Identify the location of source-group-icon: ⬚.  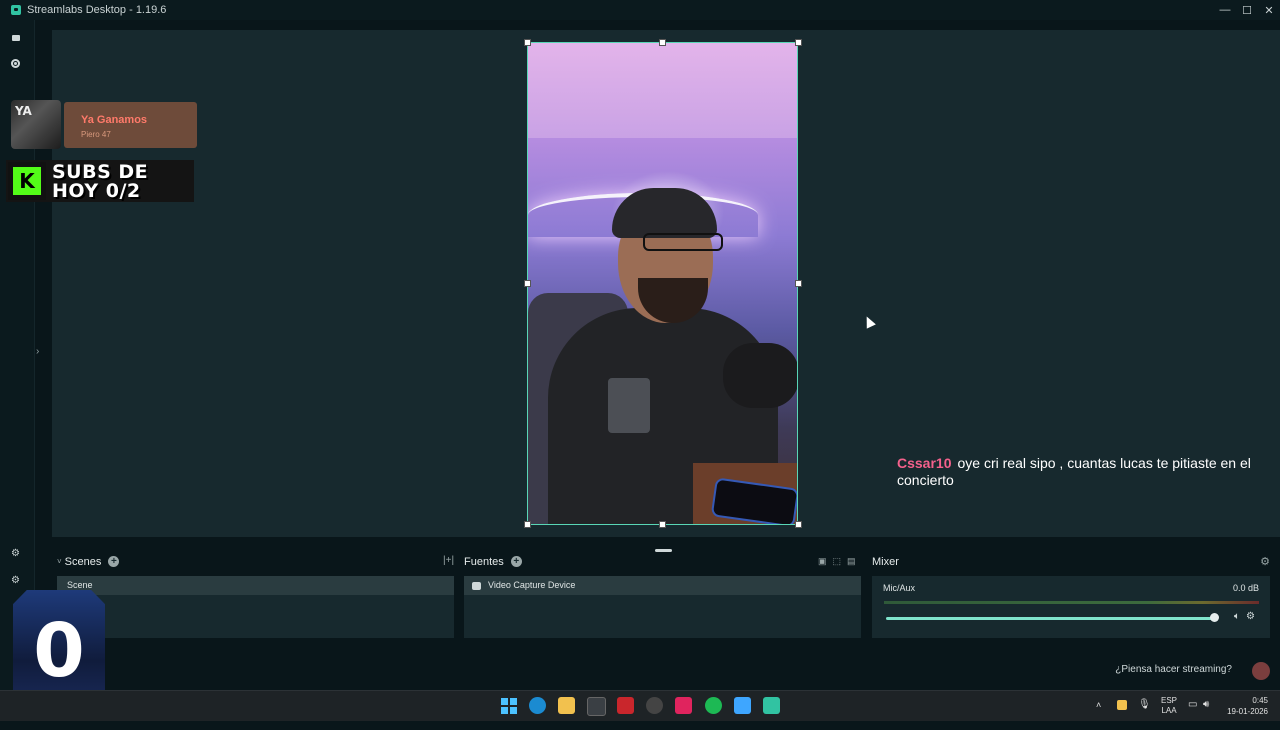
(837, 561).